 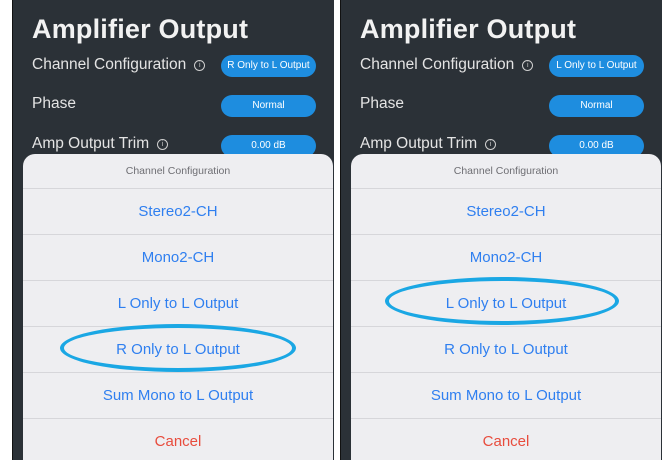 I want to click on channel-configuration-button: R Only to L Output, so click(x=268, y=66).